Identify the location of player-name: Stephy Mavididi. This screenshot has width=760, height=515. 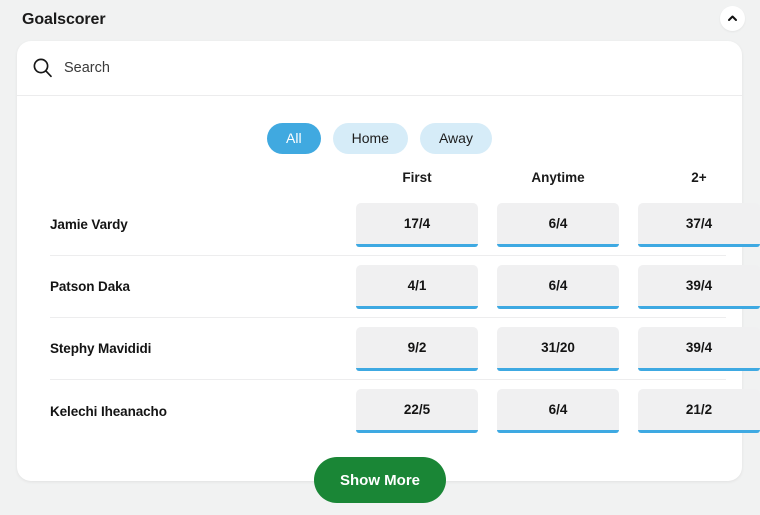
(101, 348).